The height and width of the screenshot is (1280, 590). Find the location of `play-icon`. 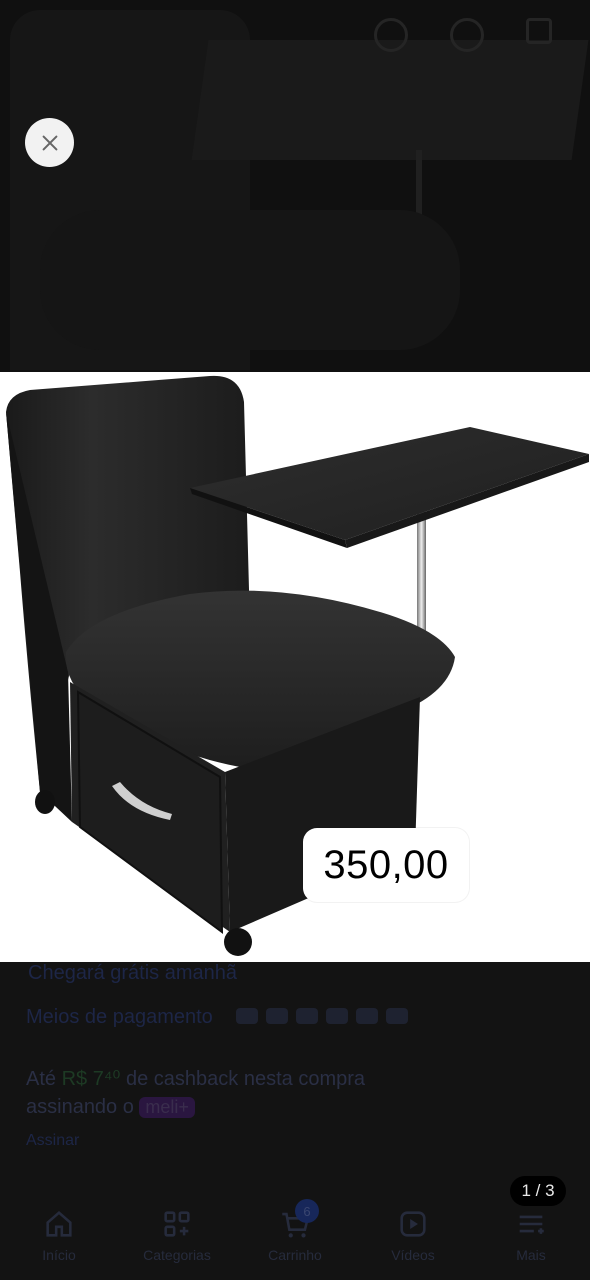

play-icon is located at coordinates (413, 1224).